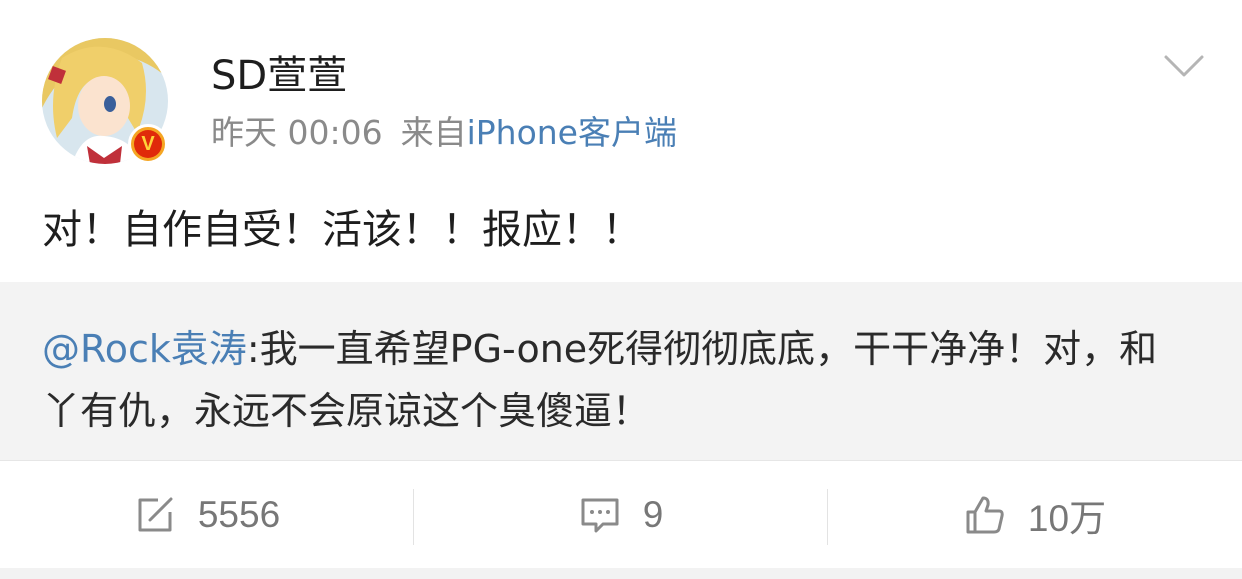 The width and height of the screenshot is (1242, 579). What do you see at coordinates (144, 349) in the screenshot?
I see `mention-link: @Rock袁涛` at bounding box center [144, 349].